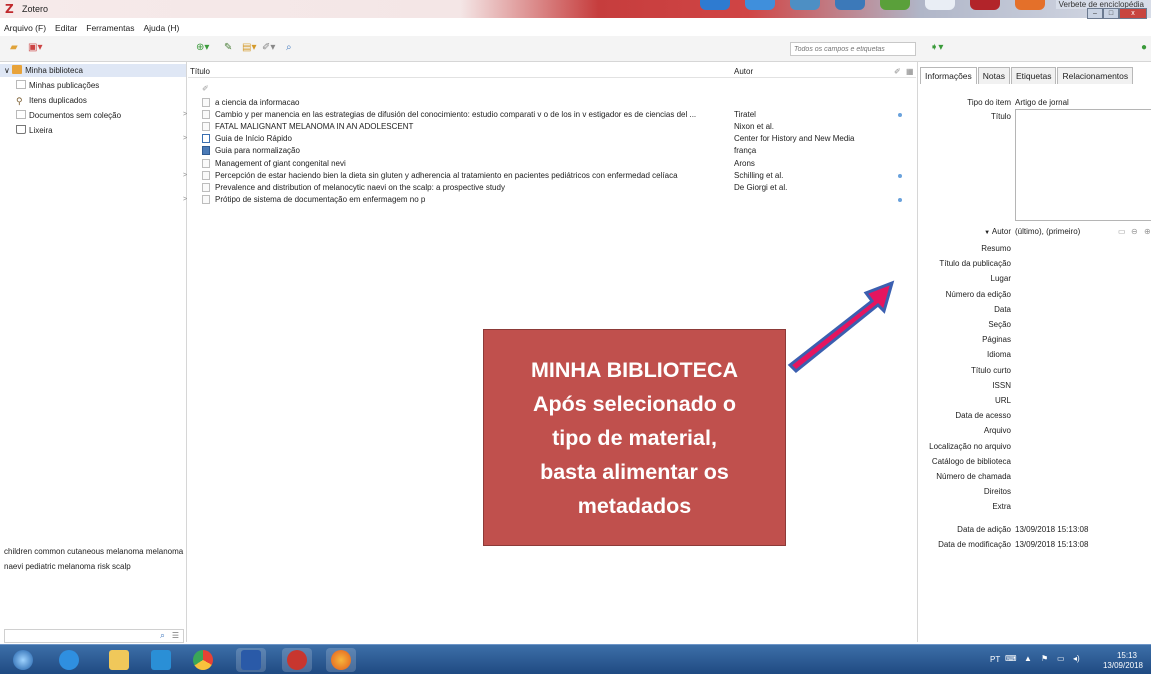 The width and height of the screenshot is (1151, 674). I want to click on field-row: Seção, so click(1034, 324).